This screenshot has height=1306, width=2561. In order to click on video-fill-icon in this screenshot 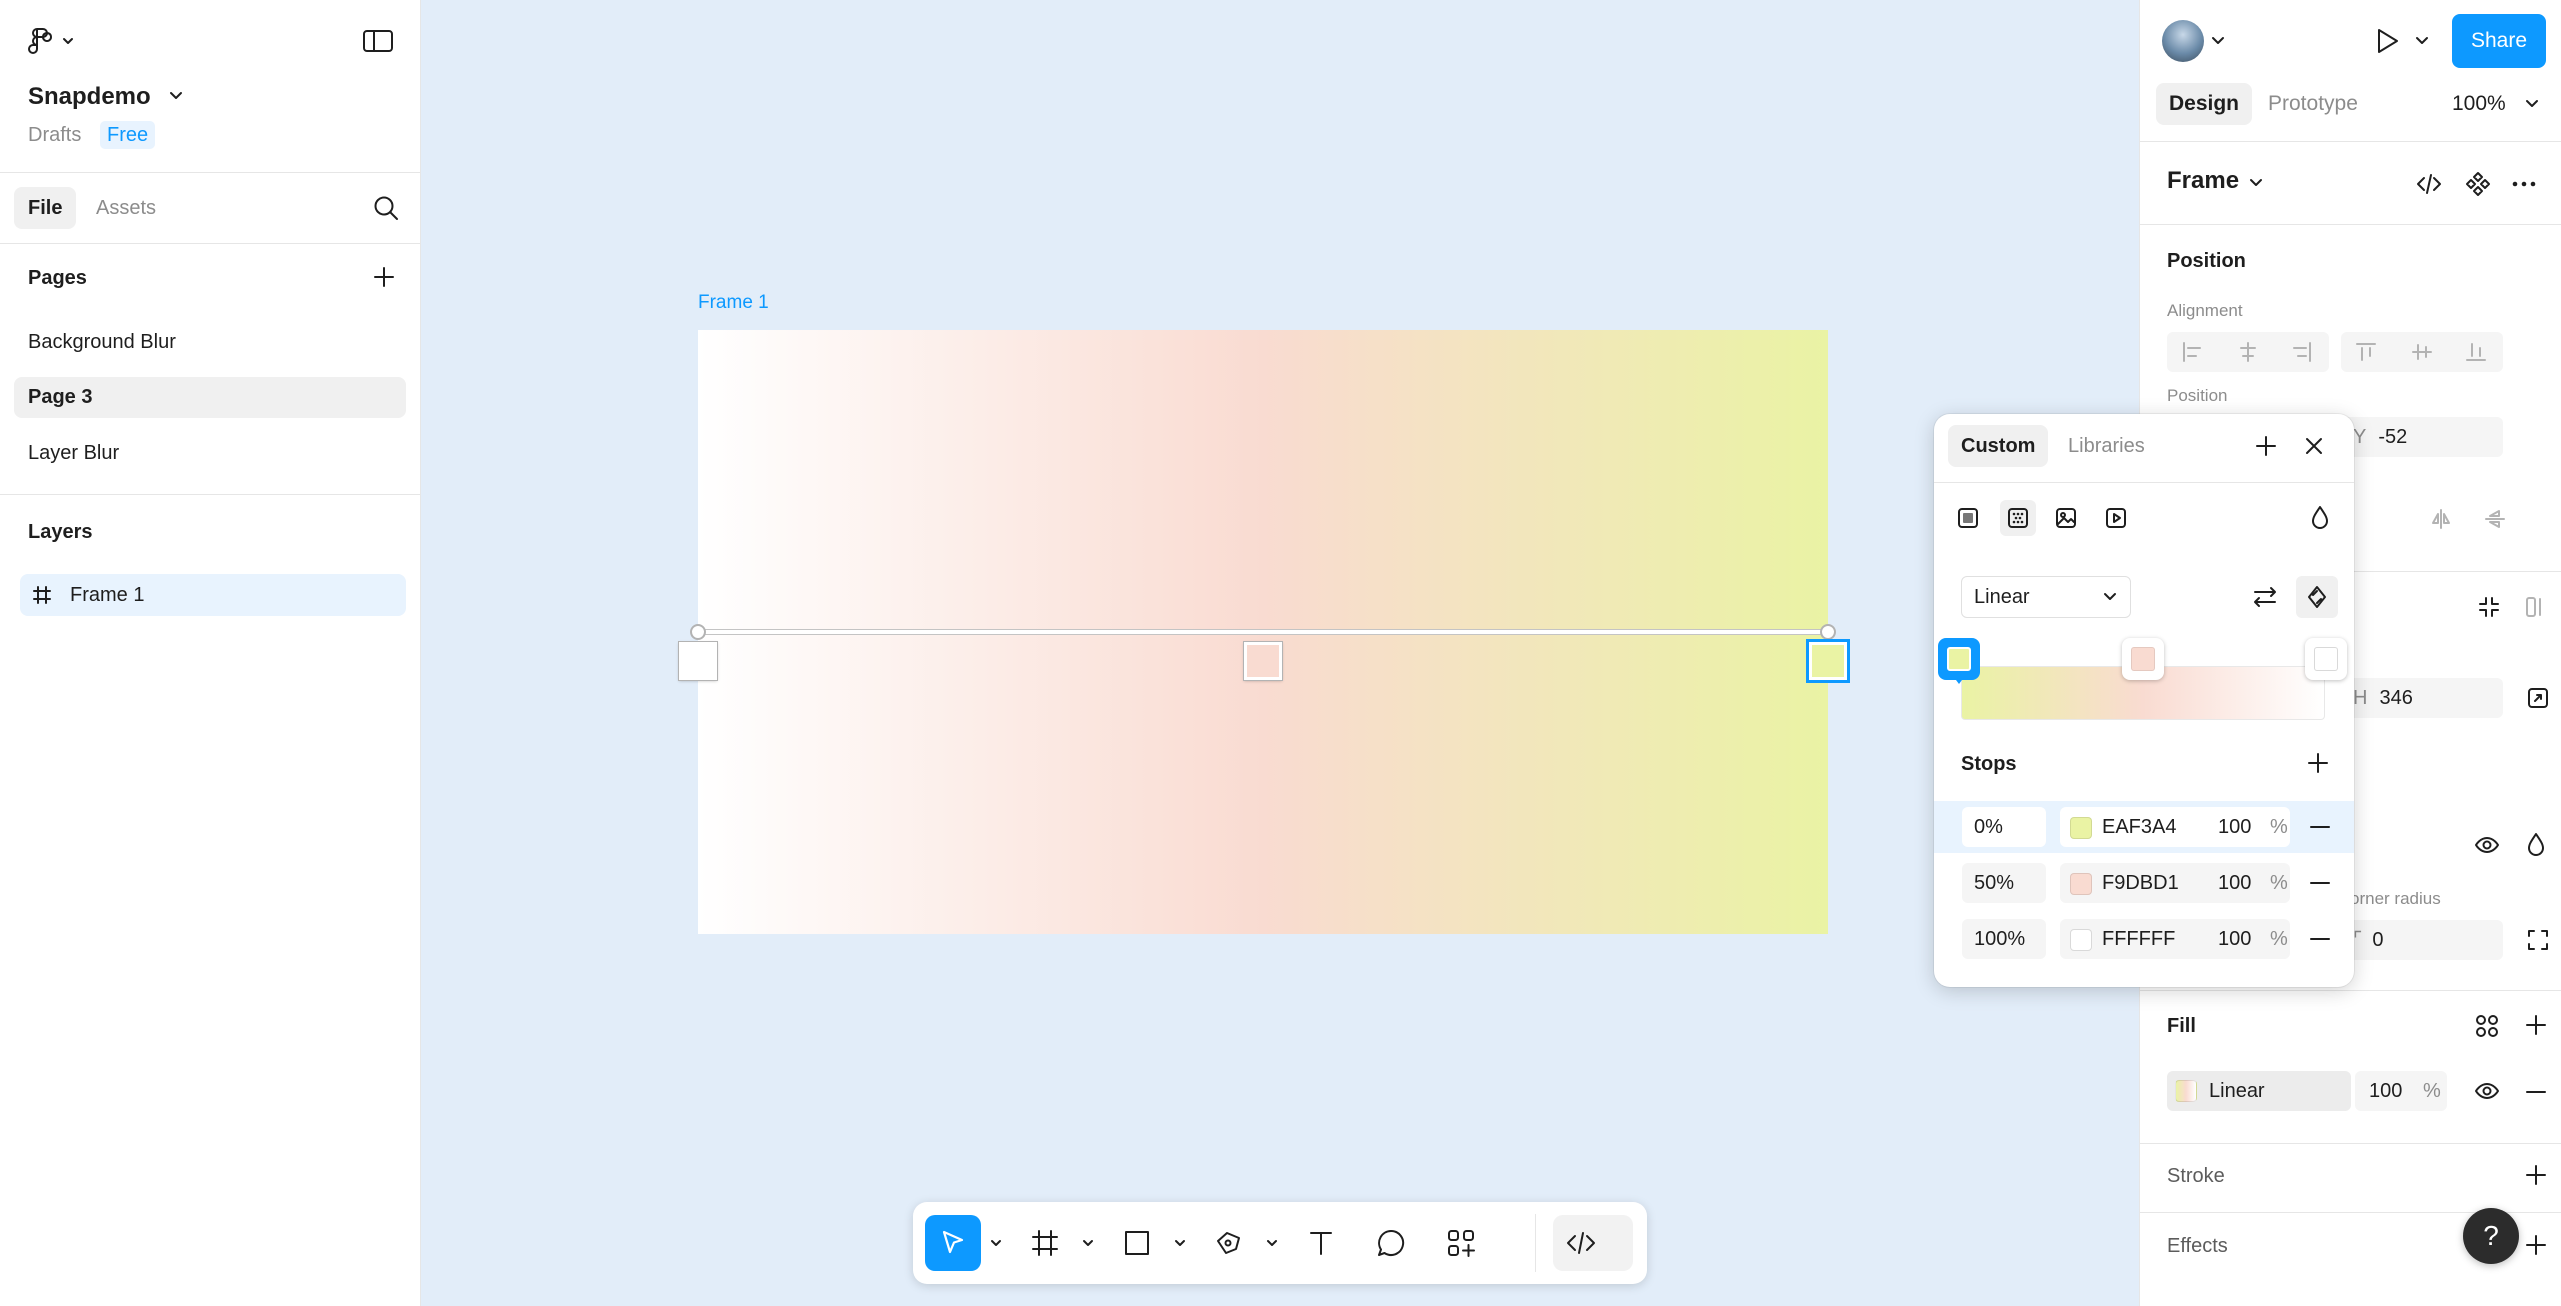, I will do `click(2116, 518)`.